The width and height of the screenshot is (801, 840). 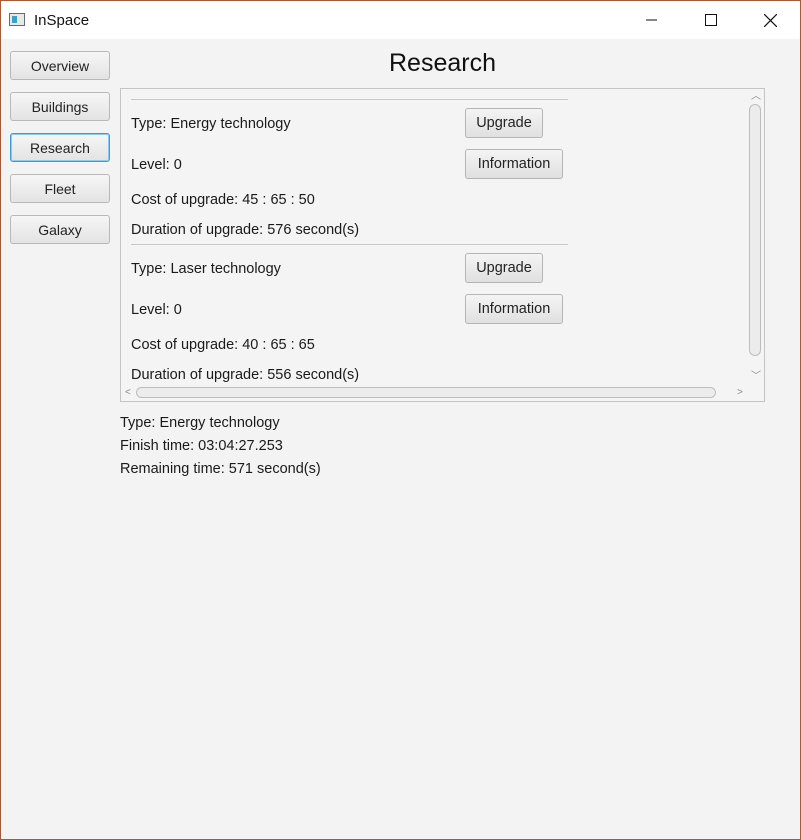 What do you see at coordinates (756, 97) in the screenshot?
I see `scroll-up-icon: ︿` at bounding box center [756, 97].